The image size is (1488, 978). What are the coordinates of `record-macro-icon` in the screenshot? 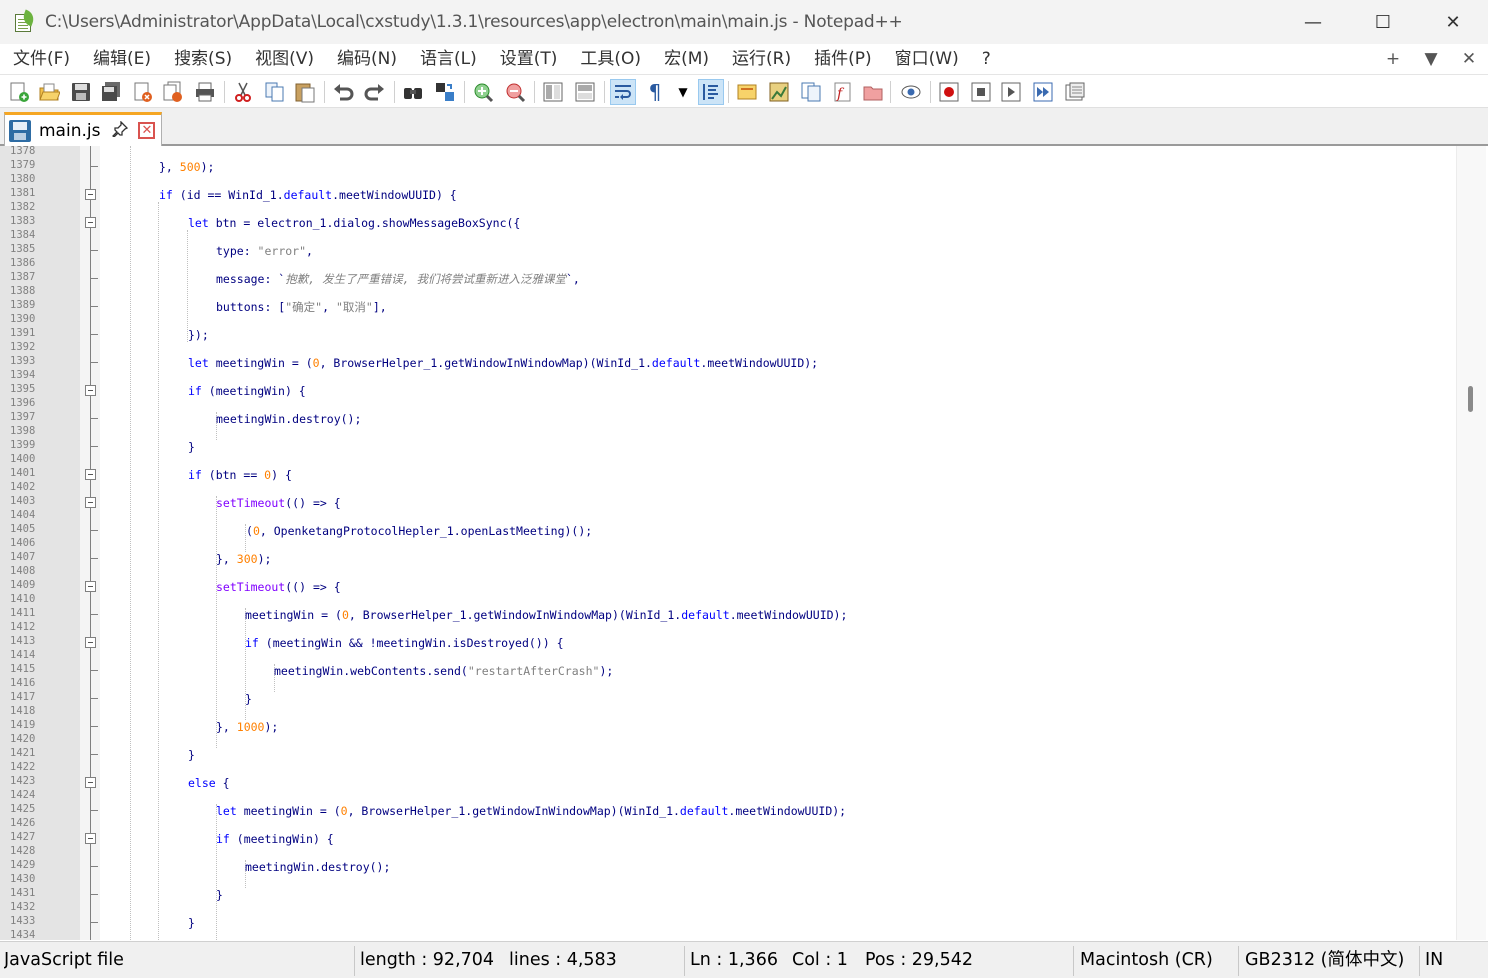 It's located at (949, 92).